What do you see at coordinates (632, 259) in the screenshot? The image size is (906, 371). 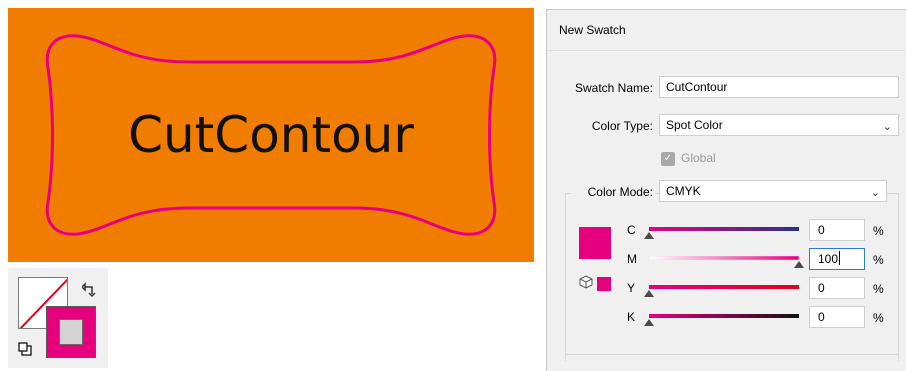 I see `channel-label-m: M` at bounding box center [632, 259].